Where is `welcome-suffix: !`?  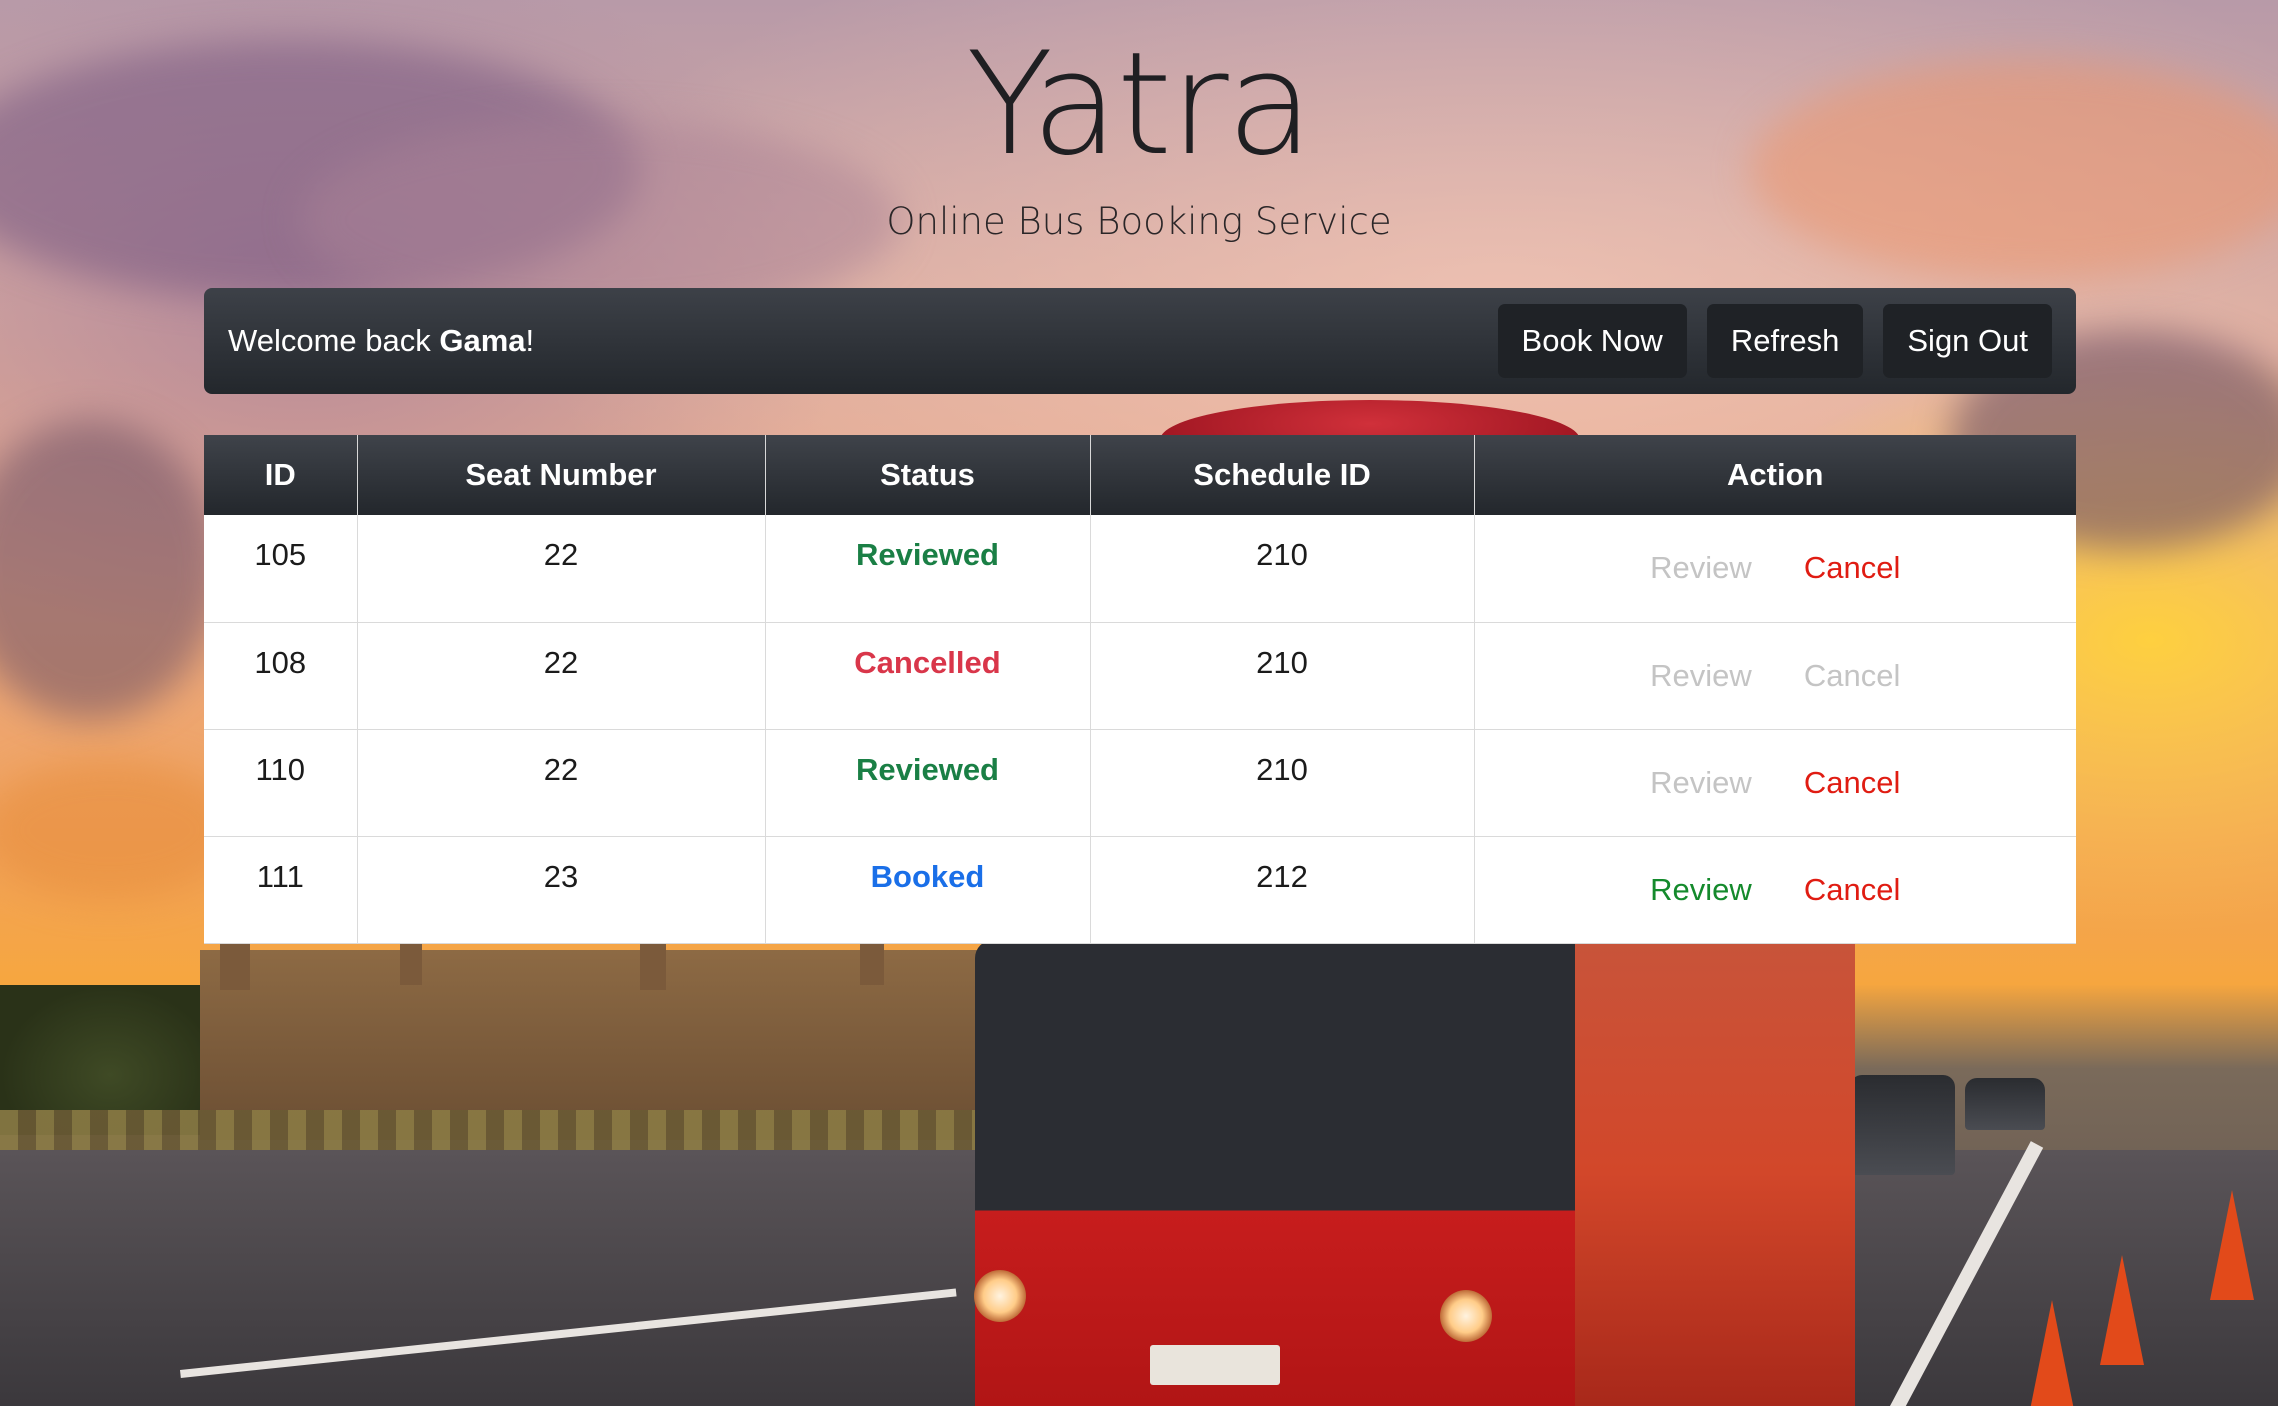 welcome-suffix: ! is located at coordinates (530, 340).